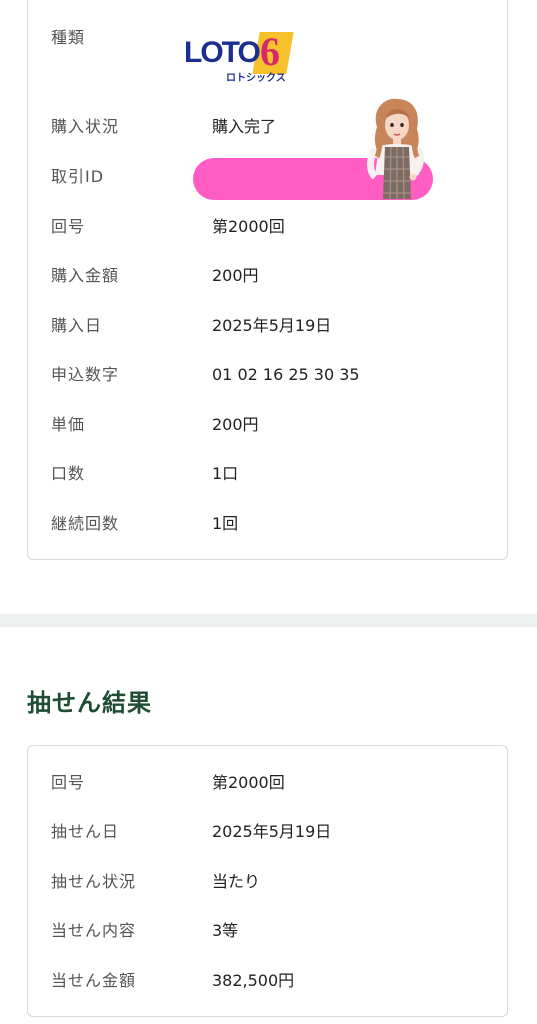 The width and height of the screenshot is (537, 1024). What do you see at coordinates (85, 374) in the screenshot?
I see `row-label: 申込数字` at bounding box center [85, 374].